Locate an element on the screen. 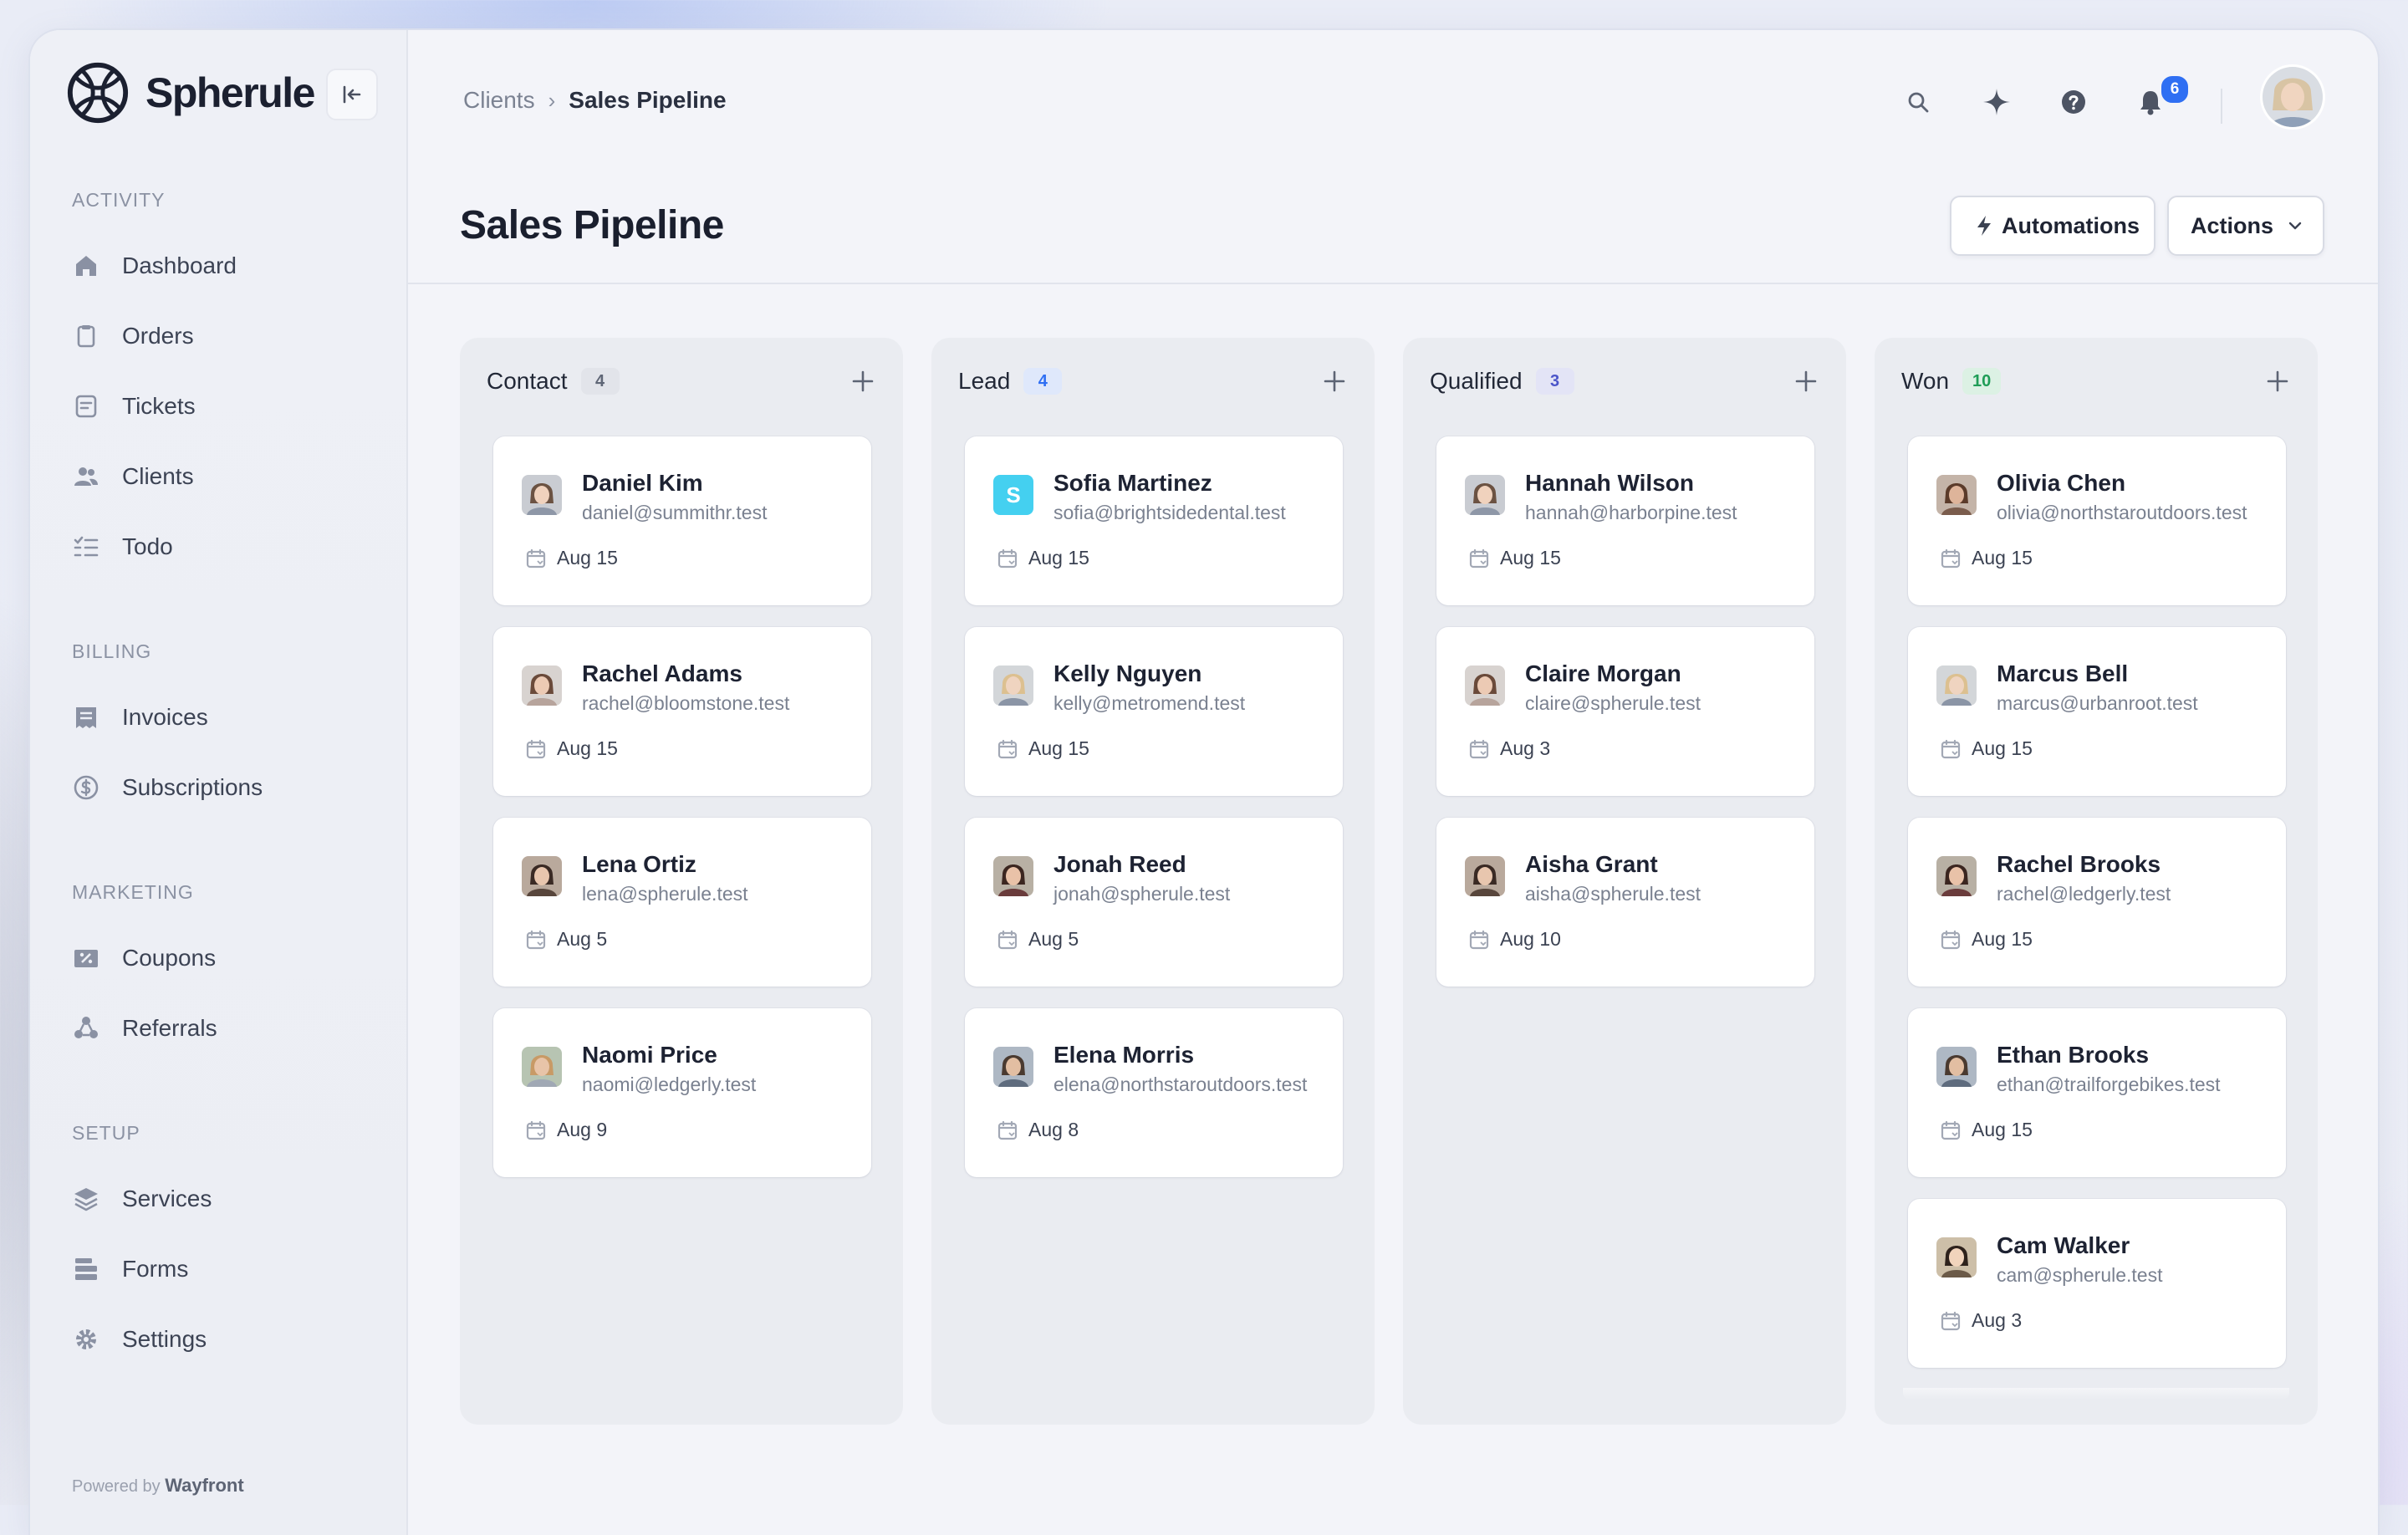 Image resolution: width=2408 pixels, height=1535 pixels. client-email: jonah@spherule.test is located at coordinates (1143, 894).